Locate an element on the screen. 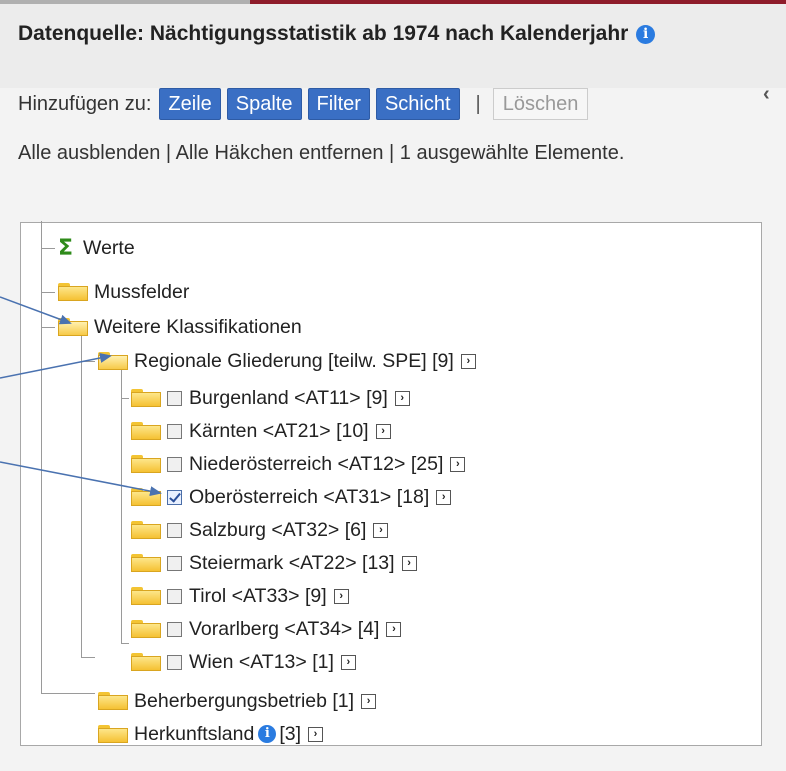 Image resolution: width=786 pixels, height=771 pixels. region-label: Steiermark <AT22> [13] is located at coordinates (292, 562).